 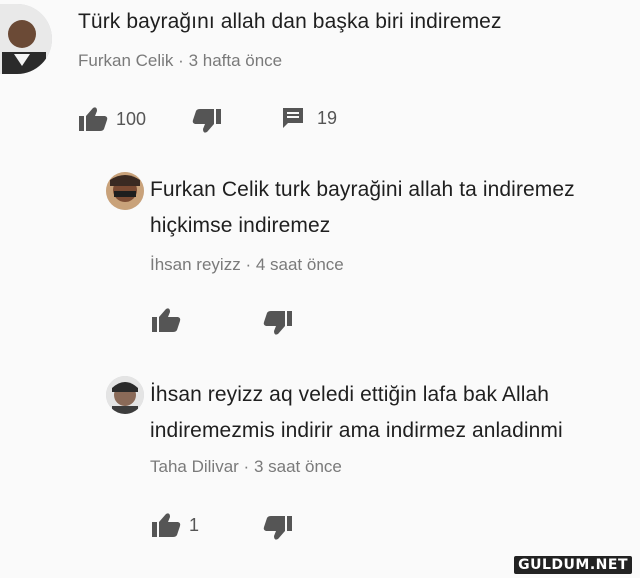 I want to click on like-button, so click(x=166, y=320).